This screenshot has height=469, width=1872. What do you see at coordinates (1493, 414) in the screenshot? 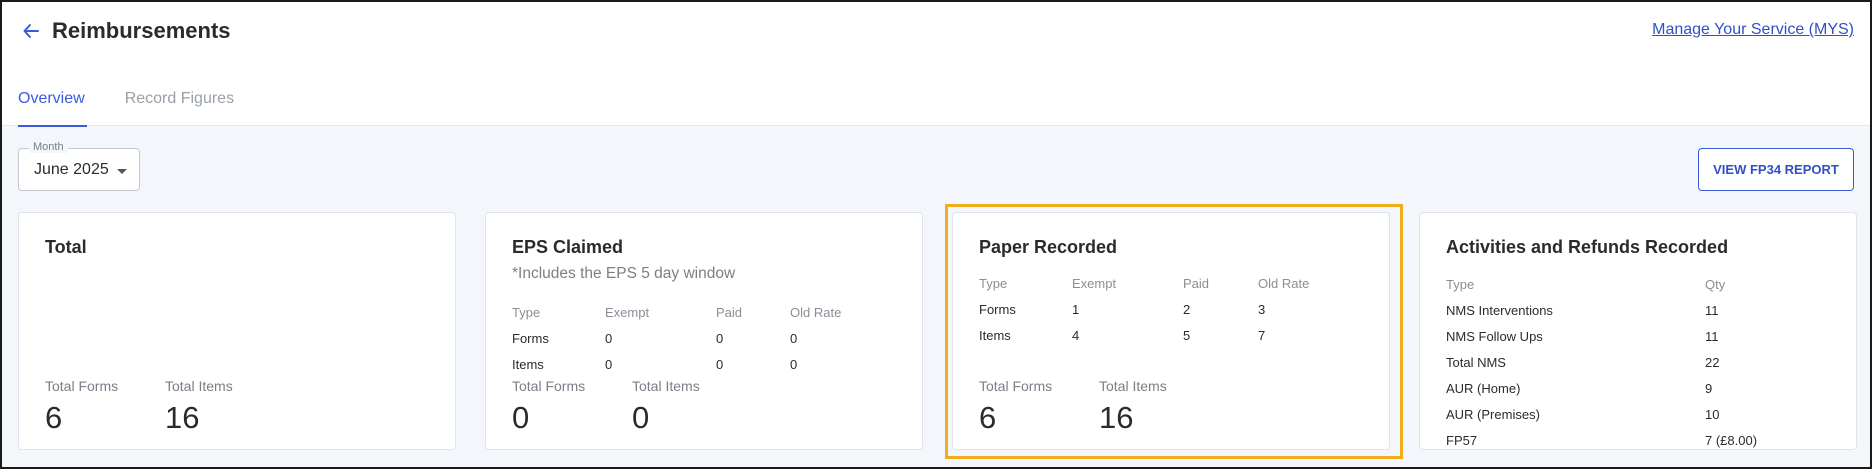
I see `table-cell: AUR (Premises)` at bounding box center [1493, 414].